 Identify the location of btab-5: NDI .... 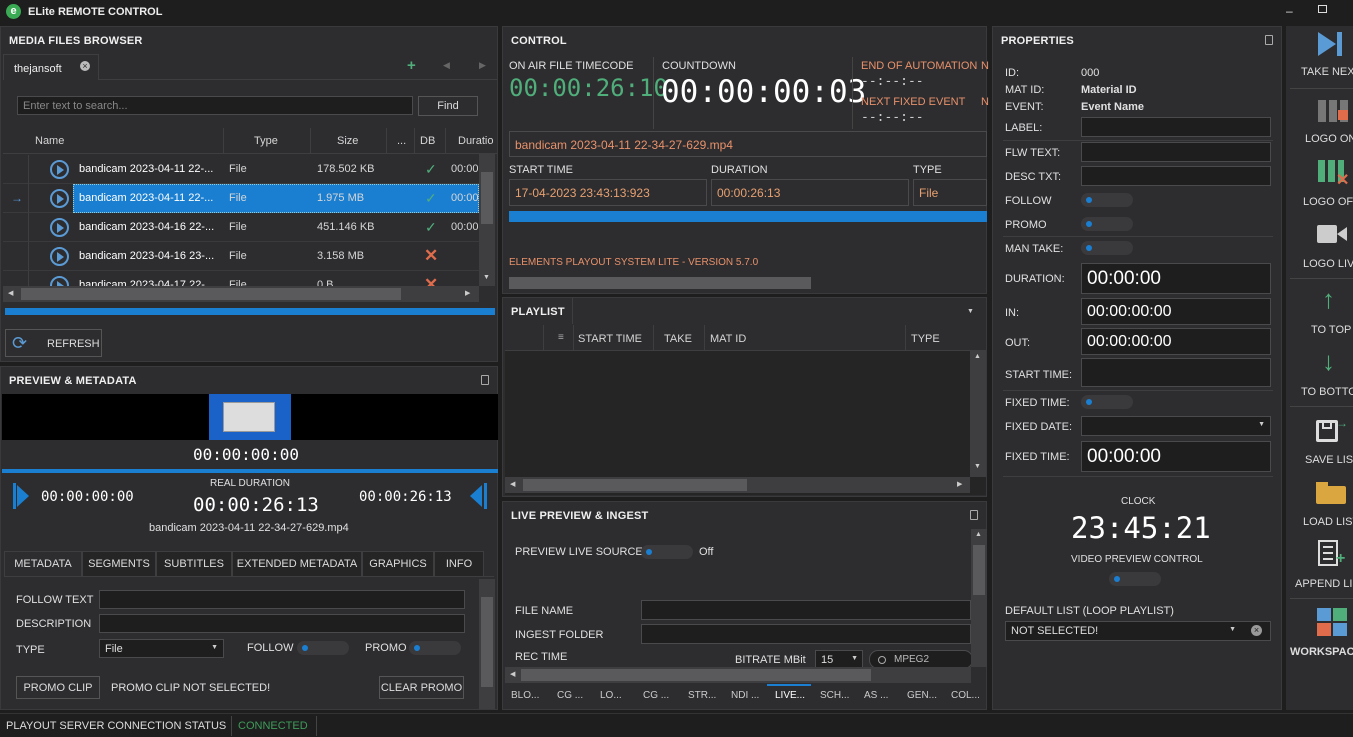
(745, 695).